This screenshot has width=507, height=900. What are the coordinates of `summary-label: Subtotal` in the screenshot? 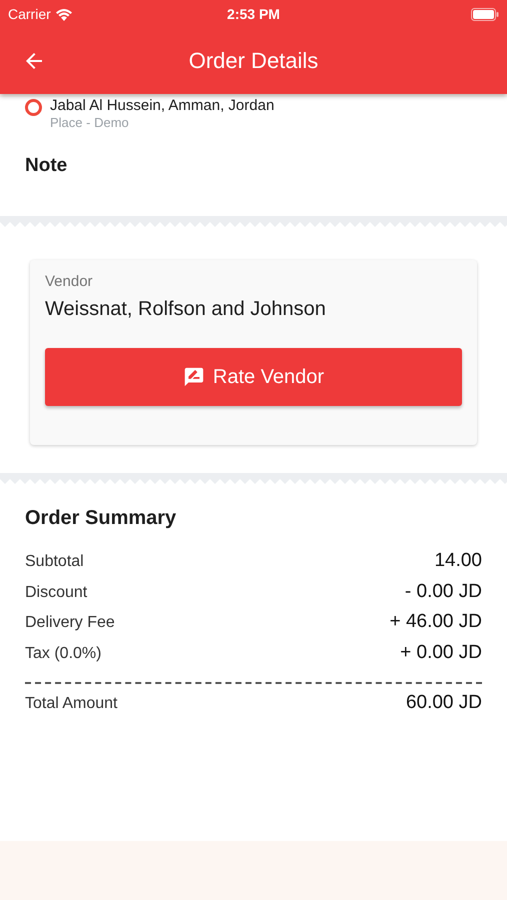 It's located at (54, 562).